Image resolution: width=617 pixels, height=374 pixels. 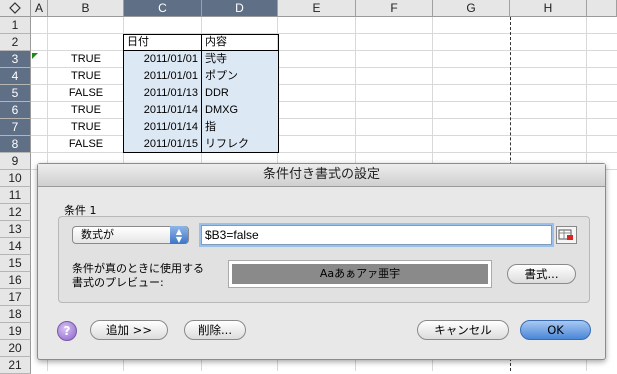 What do you see at coordinates (555, 330) in the screenshot?
I see `ok-button: OK` at bounding box center [555, 330].